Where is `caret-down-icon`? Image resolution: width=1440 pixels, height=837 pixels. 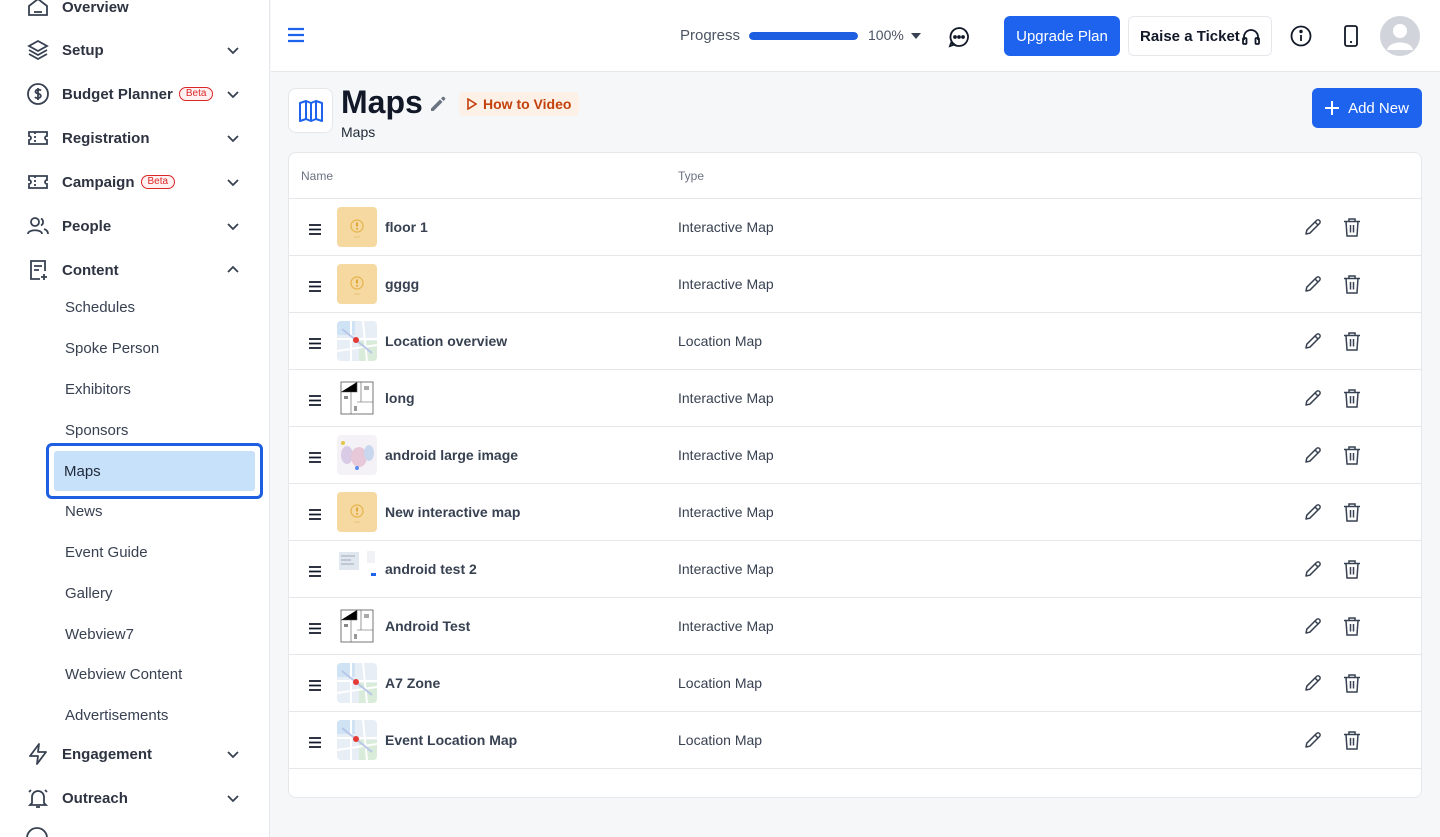 caret-down-icon is located at coordinates (916, 36).